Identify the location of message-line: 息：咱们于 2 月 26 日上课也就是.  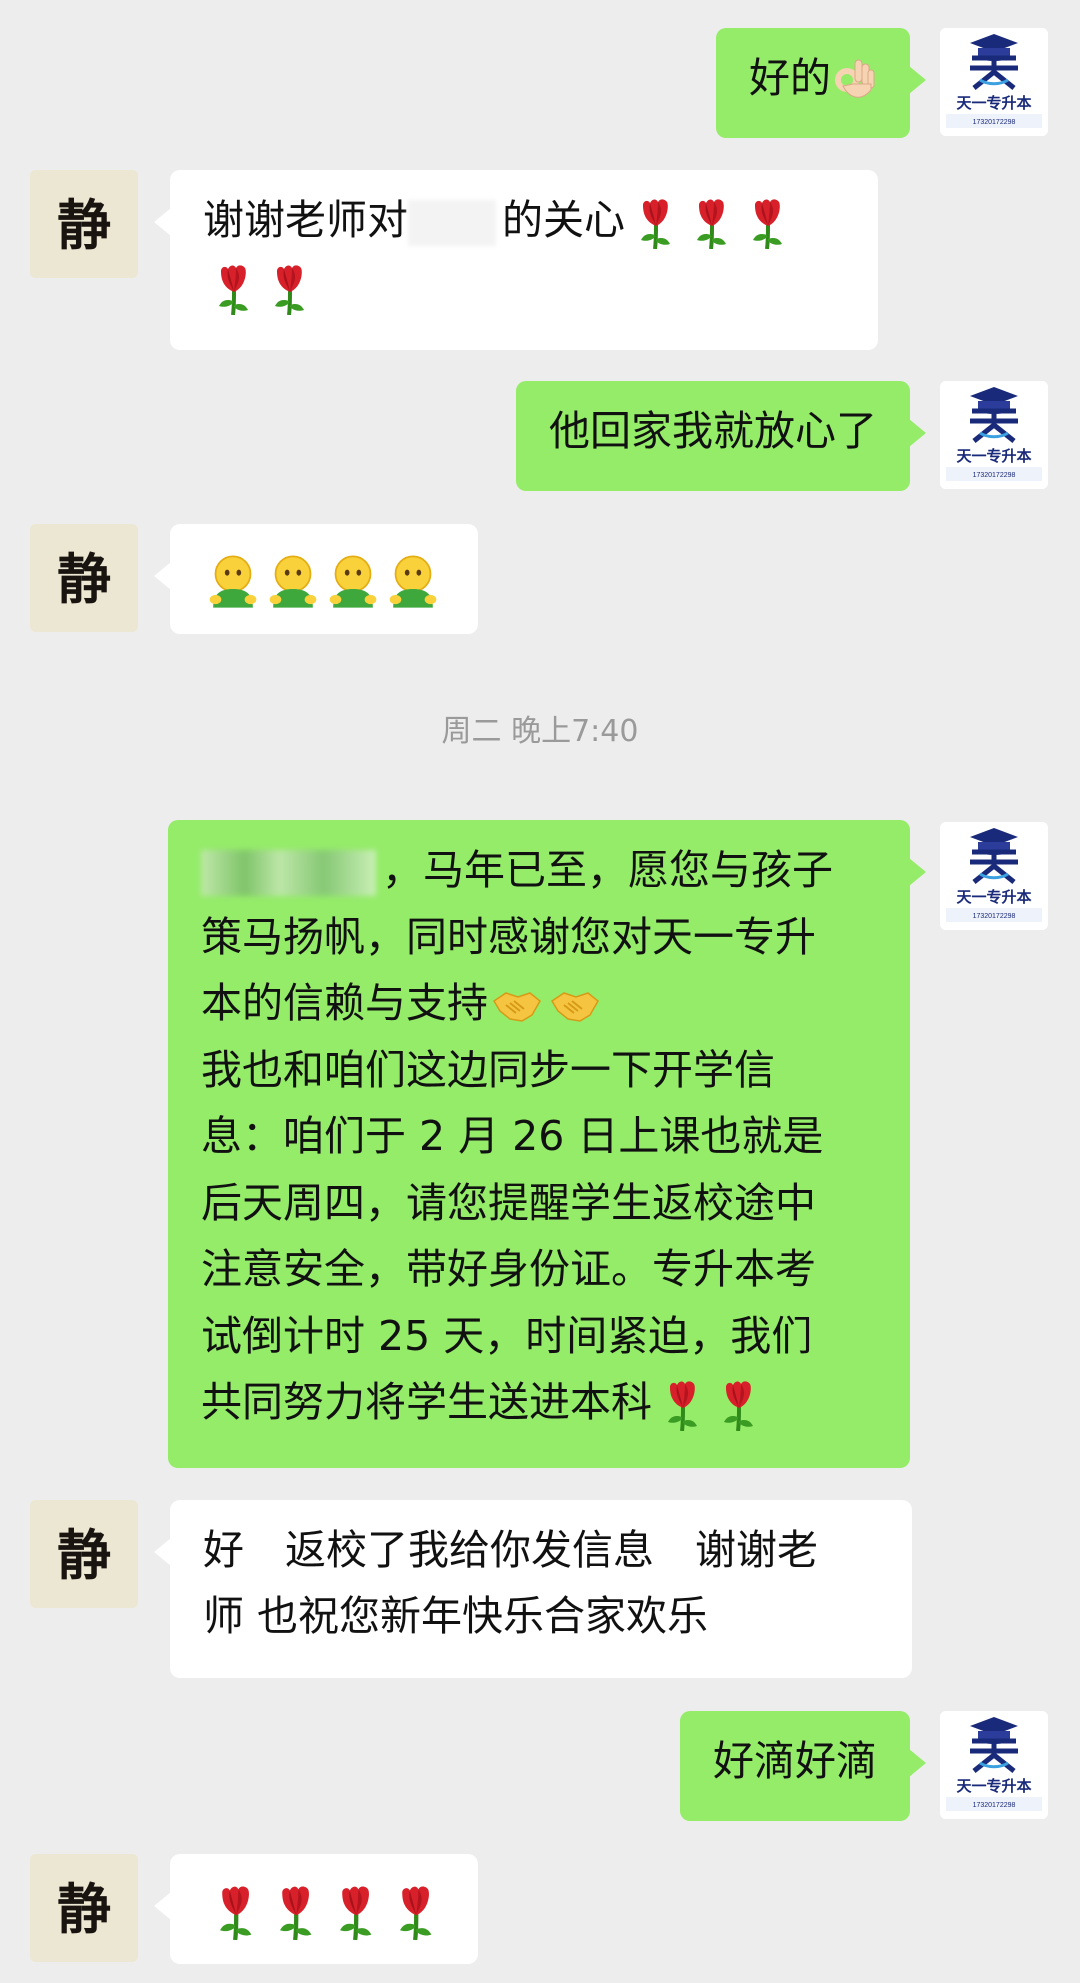
(512, 1136).